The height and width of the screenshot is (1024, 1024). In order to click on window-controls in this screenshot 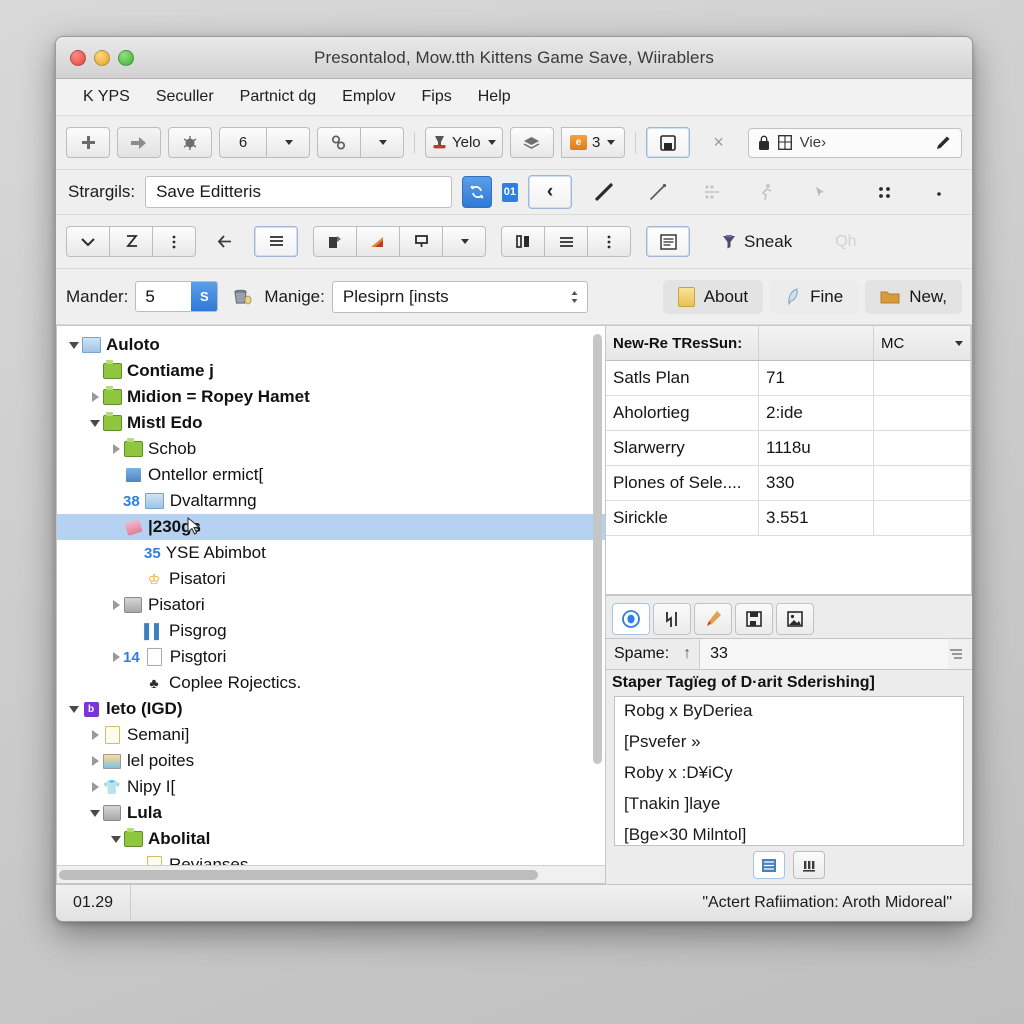, I will do `click(102, 57)`.